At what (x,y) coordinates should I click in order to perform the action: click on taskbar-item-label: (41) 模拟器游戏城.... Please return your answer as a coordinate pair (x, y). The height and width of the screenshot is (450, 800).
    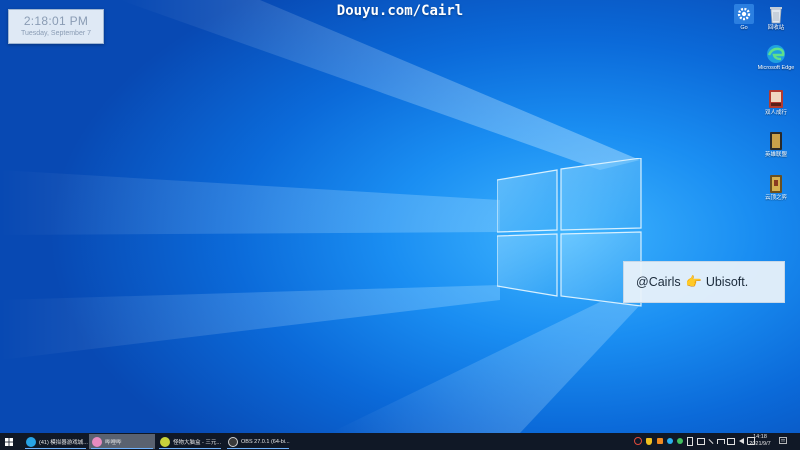
    Looking at the image, I should click on (63, 442).